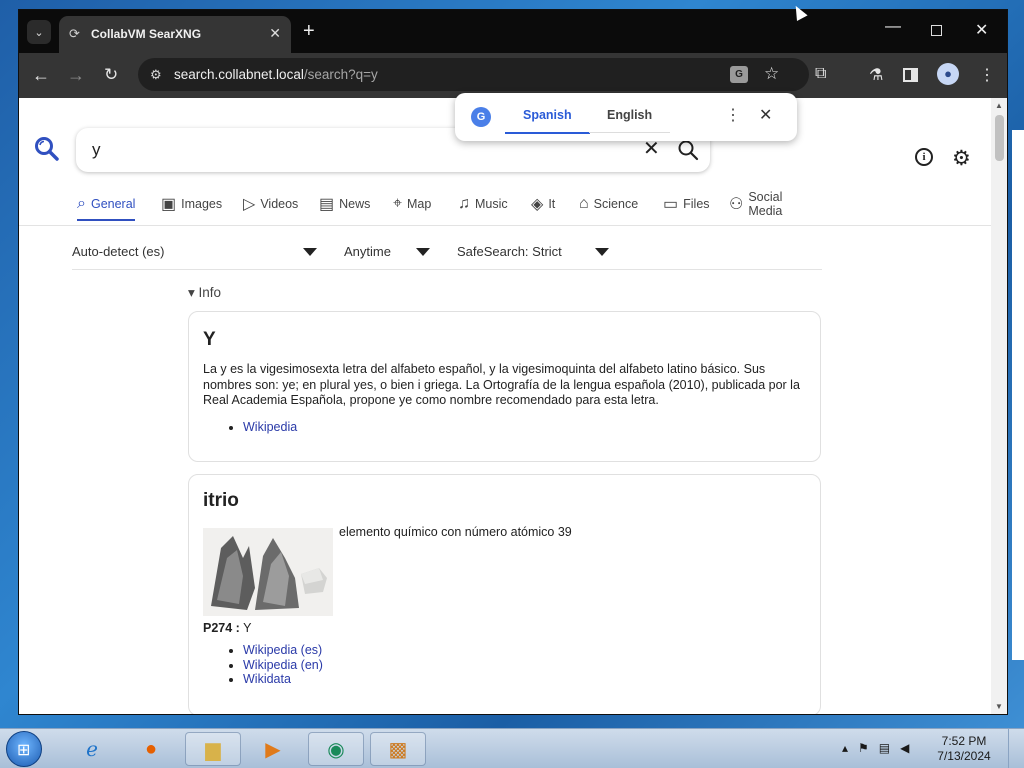  What do you see at coordinates (863, 748) in the screenshot?
I see `action-center-flag-icon: ⚑` at bounding box center [863, 748].